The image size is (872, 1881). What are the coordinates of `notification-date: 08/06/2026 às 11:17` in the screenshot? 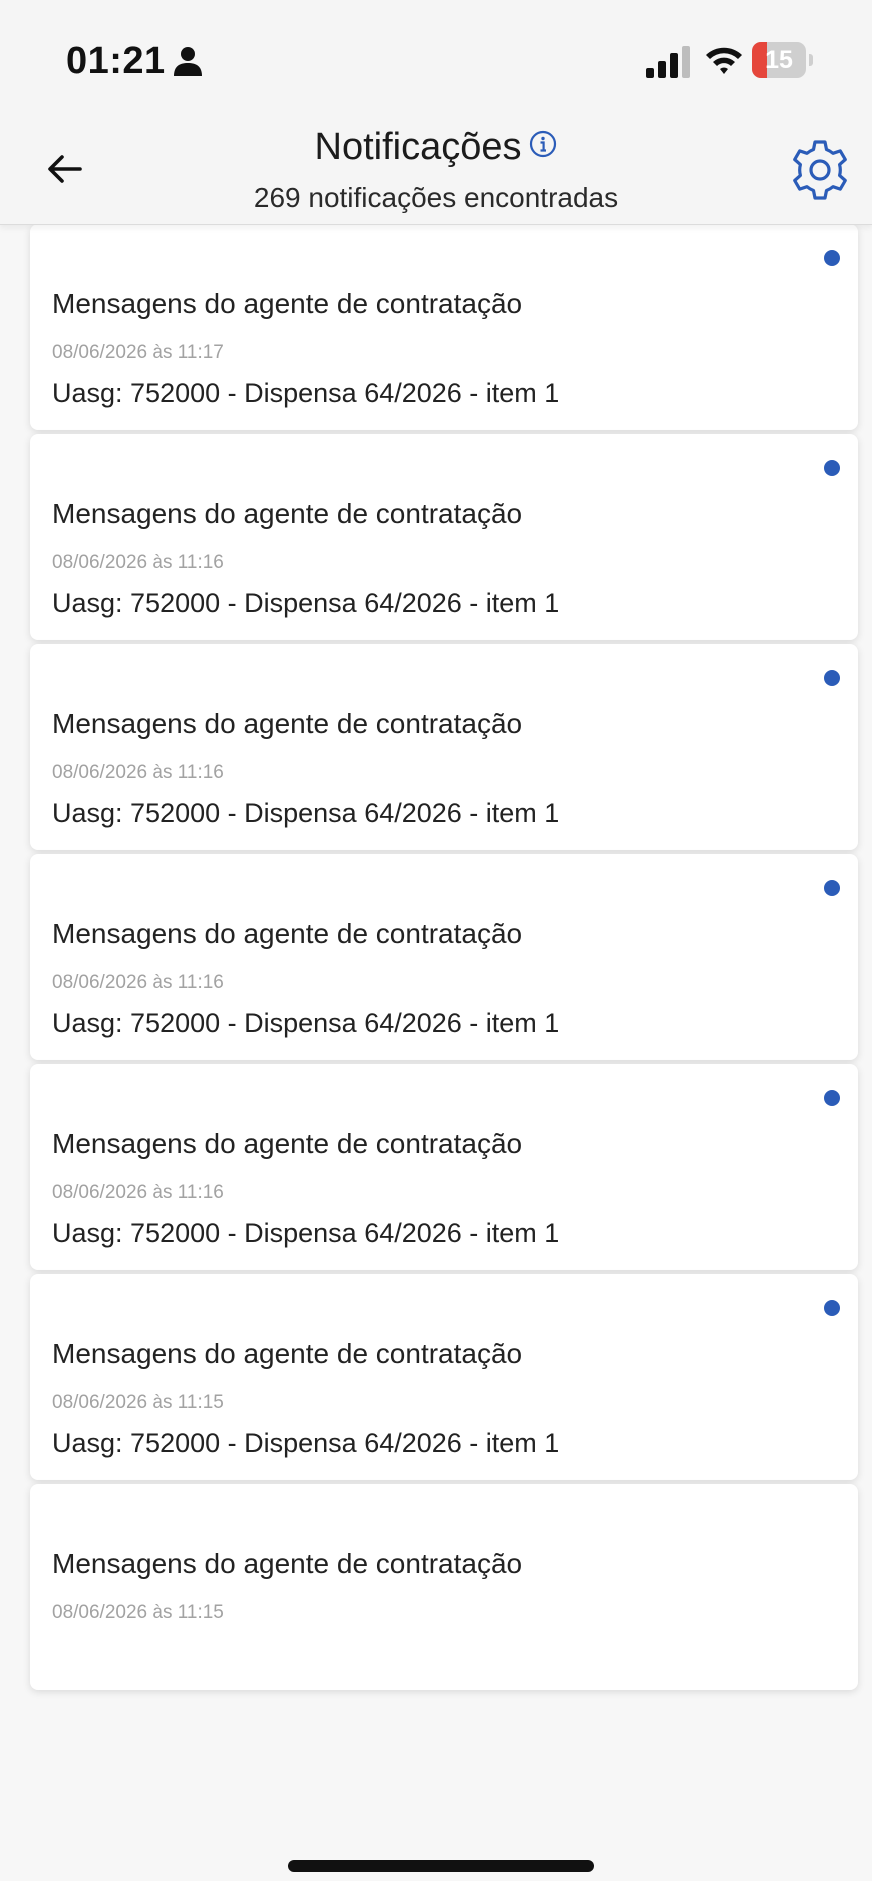 It's located at (138, 352).